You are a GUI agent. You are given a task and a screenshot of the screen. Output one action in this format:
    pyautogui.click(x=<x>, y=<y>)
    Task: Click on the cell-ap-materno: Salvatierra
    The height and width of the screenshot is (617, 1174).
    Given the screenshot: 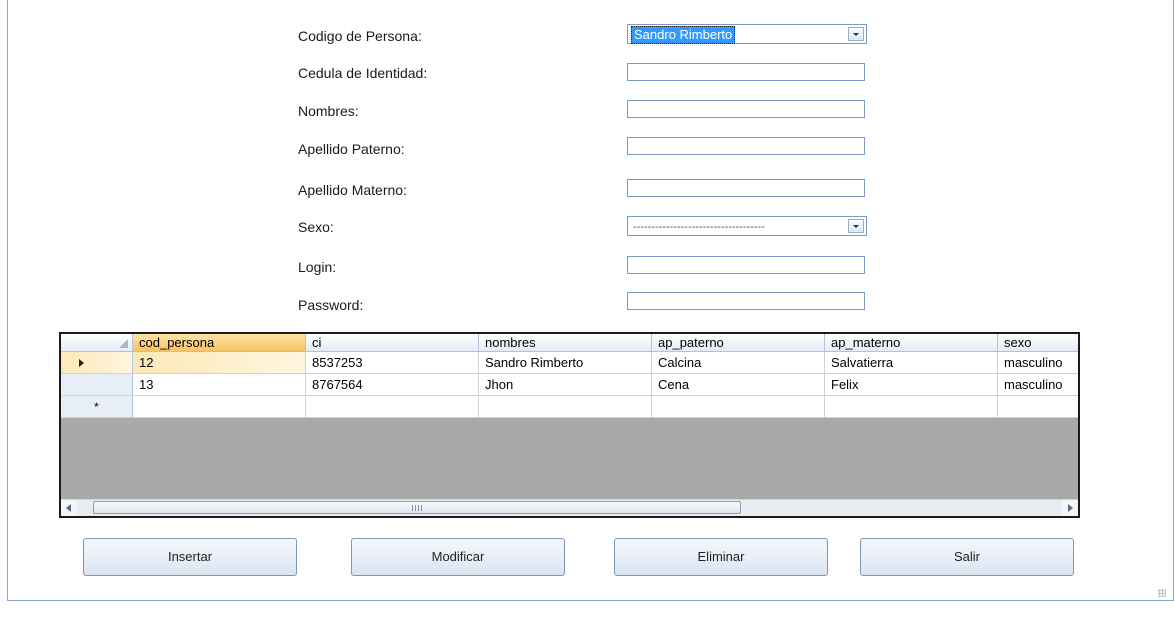 What is the action you would take?
    pyautogui.click(x=911, y=363)
    